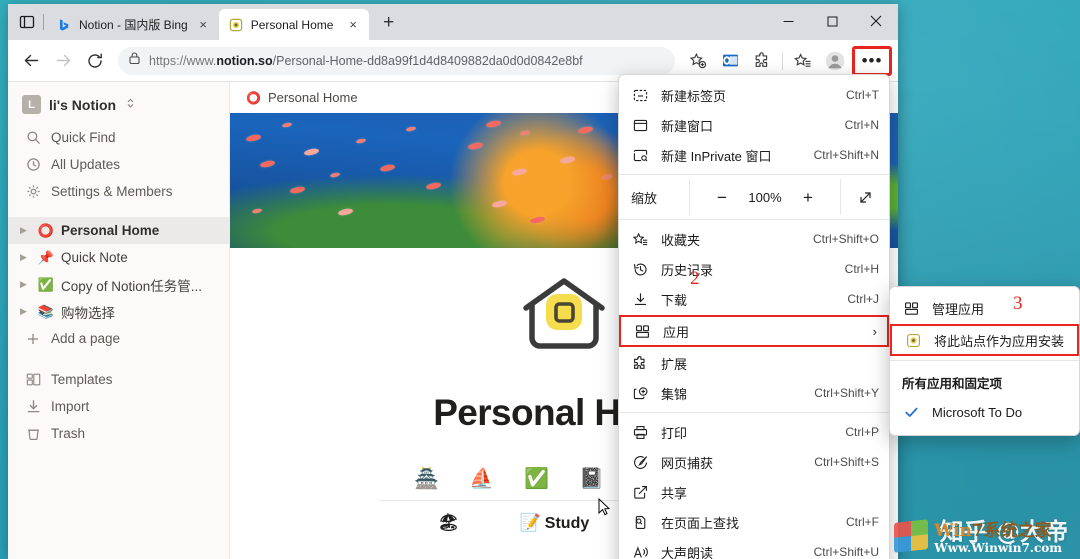 The width and height of the screenshot is (1080, 559). Describe the element at coordinates (95, 61) in the screenshot. I see `refresh-button` at that location.